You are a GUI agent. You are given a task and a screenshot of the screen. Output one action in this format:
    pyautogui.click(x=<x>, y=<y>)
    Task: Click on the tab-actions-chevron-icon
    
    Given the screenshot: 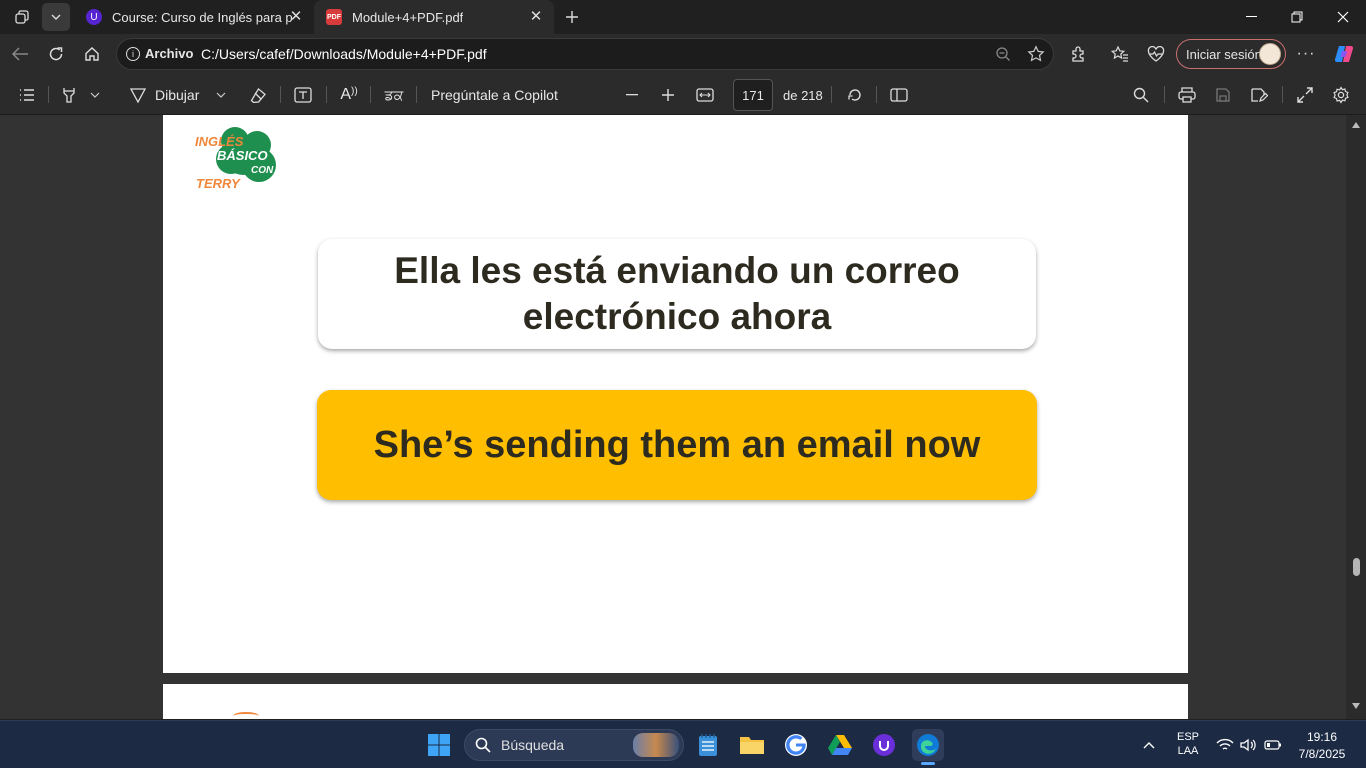 What is the action you would take?
    pyautogui.click(x=56, y=17)
    